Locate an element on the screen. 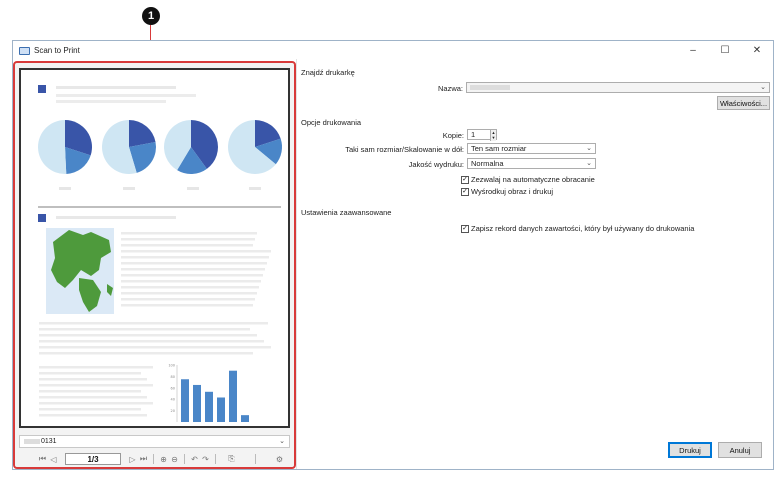 This screenshot has width=780, height=489. advanced-settings-section-title: Ustawienia zaawansowane is located at coordinates (346, 212).